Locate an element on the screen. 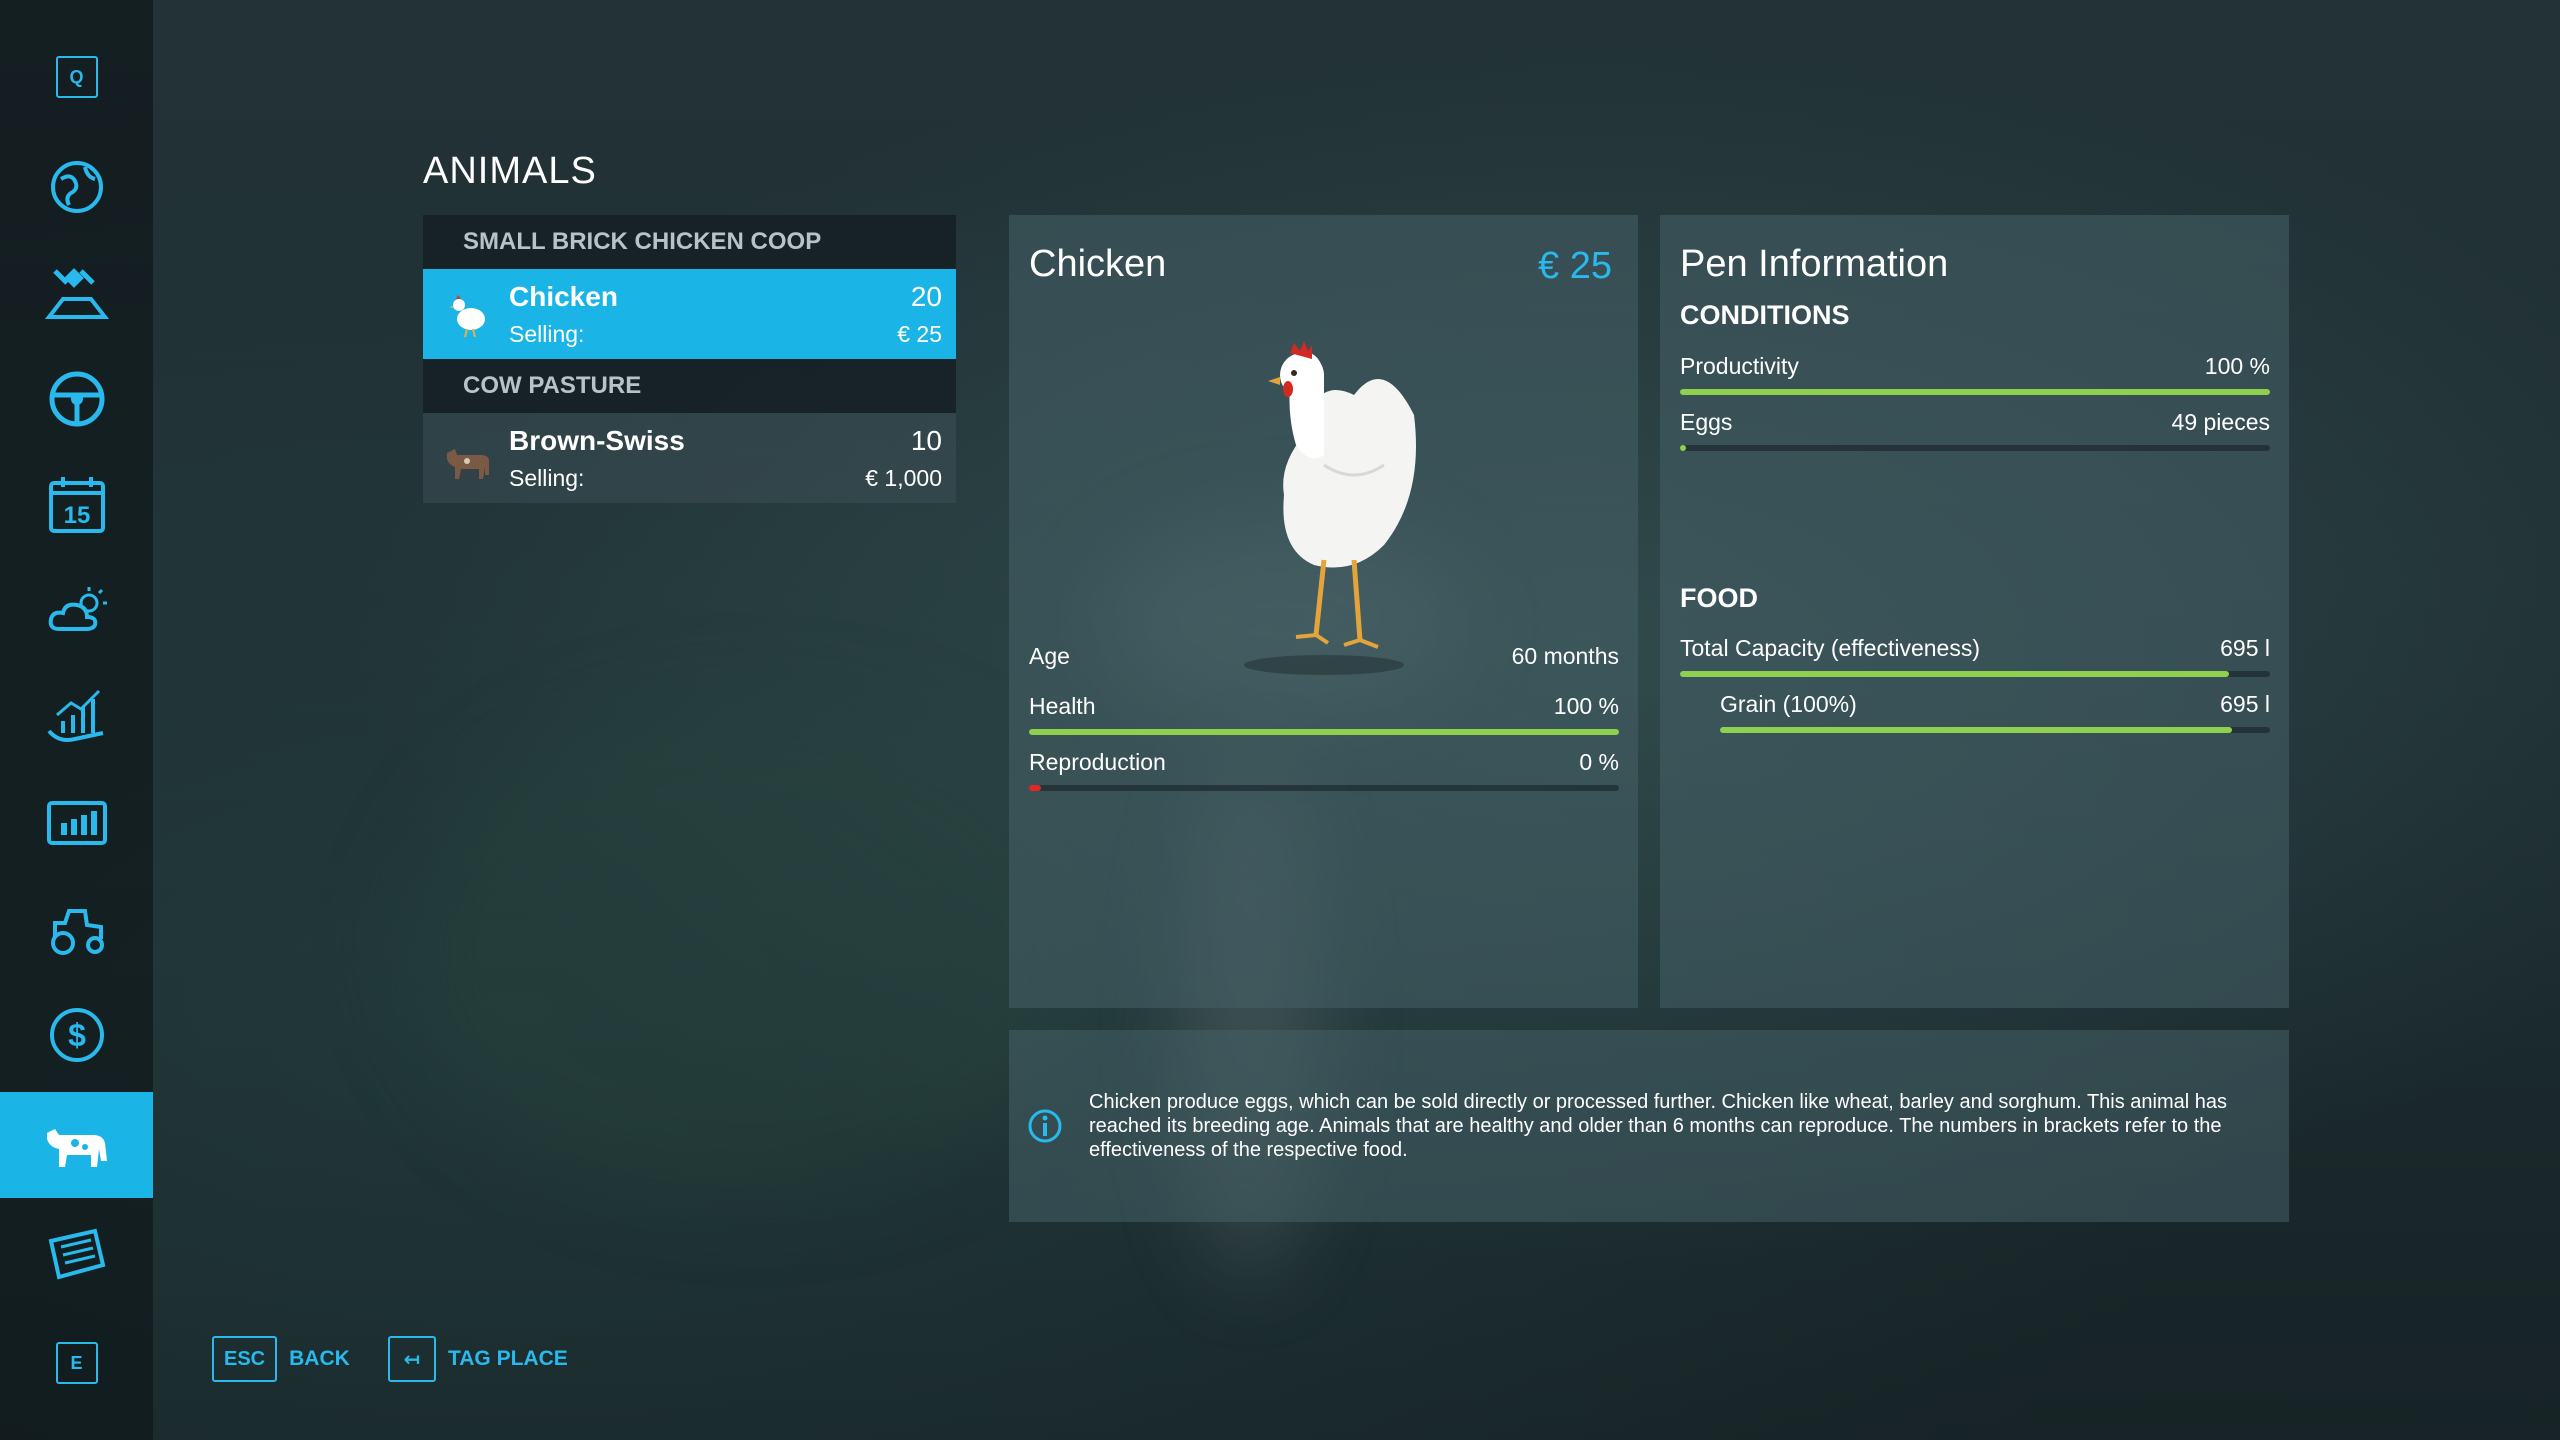  sidebar-item-weather is located at coordinates (76, 611).